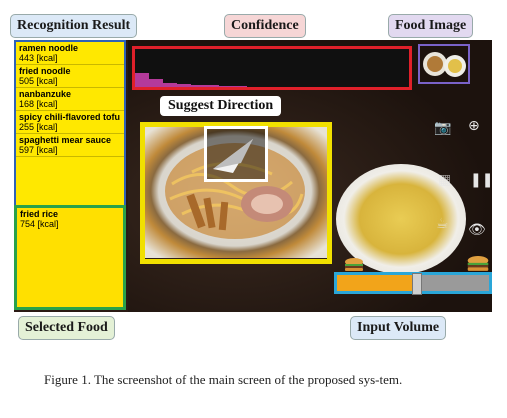  Describe the element at coordinates (70, 219) in the screenshot. I see `selected-food-item: fried rice 754 [kcal]` at that location.